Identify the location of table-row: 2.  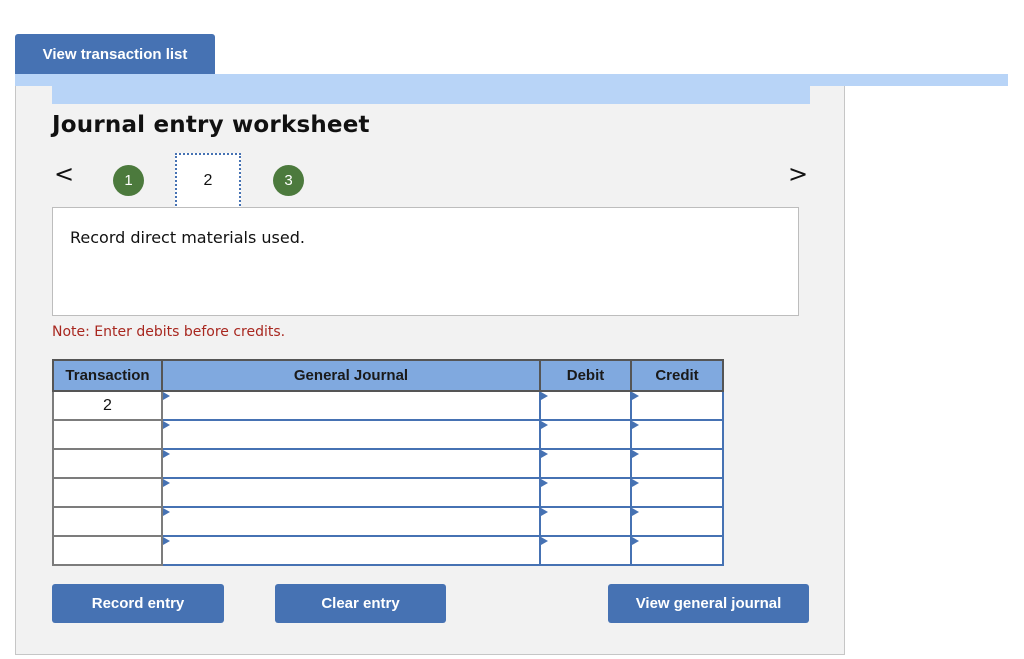
(388, 405).